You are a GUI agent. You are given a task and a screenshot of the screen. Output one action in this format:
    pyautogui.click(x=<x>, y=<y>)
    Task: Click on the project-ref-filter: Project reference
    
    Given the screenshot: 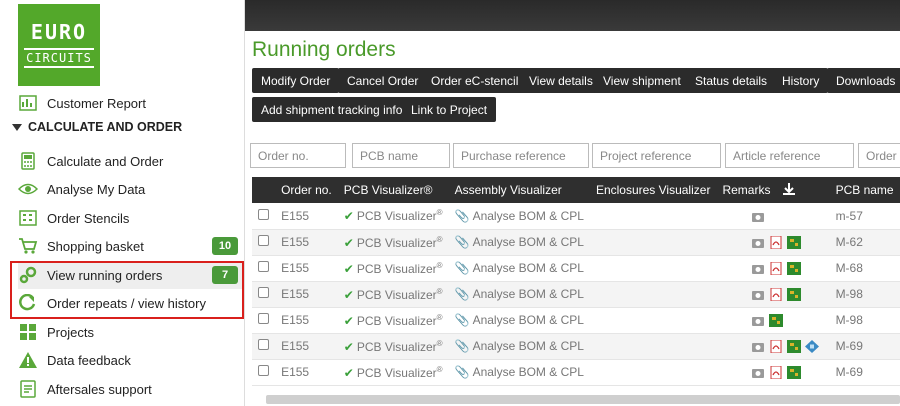 What is the action you would take?
    pyautogui.click(x=656, y=155)
    